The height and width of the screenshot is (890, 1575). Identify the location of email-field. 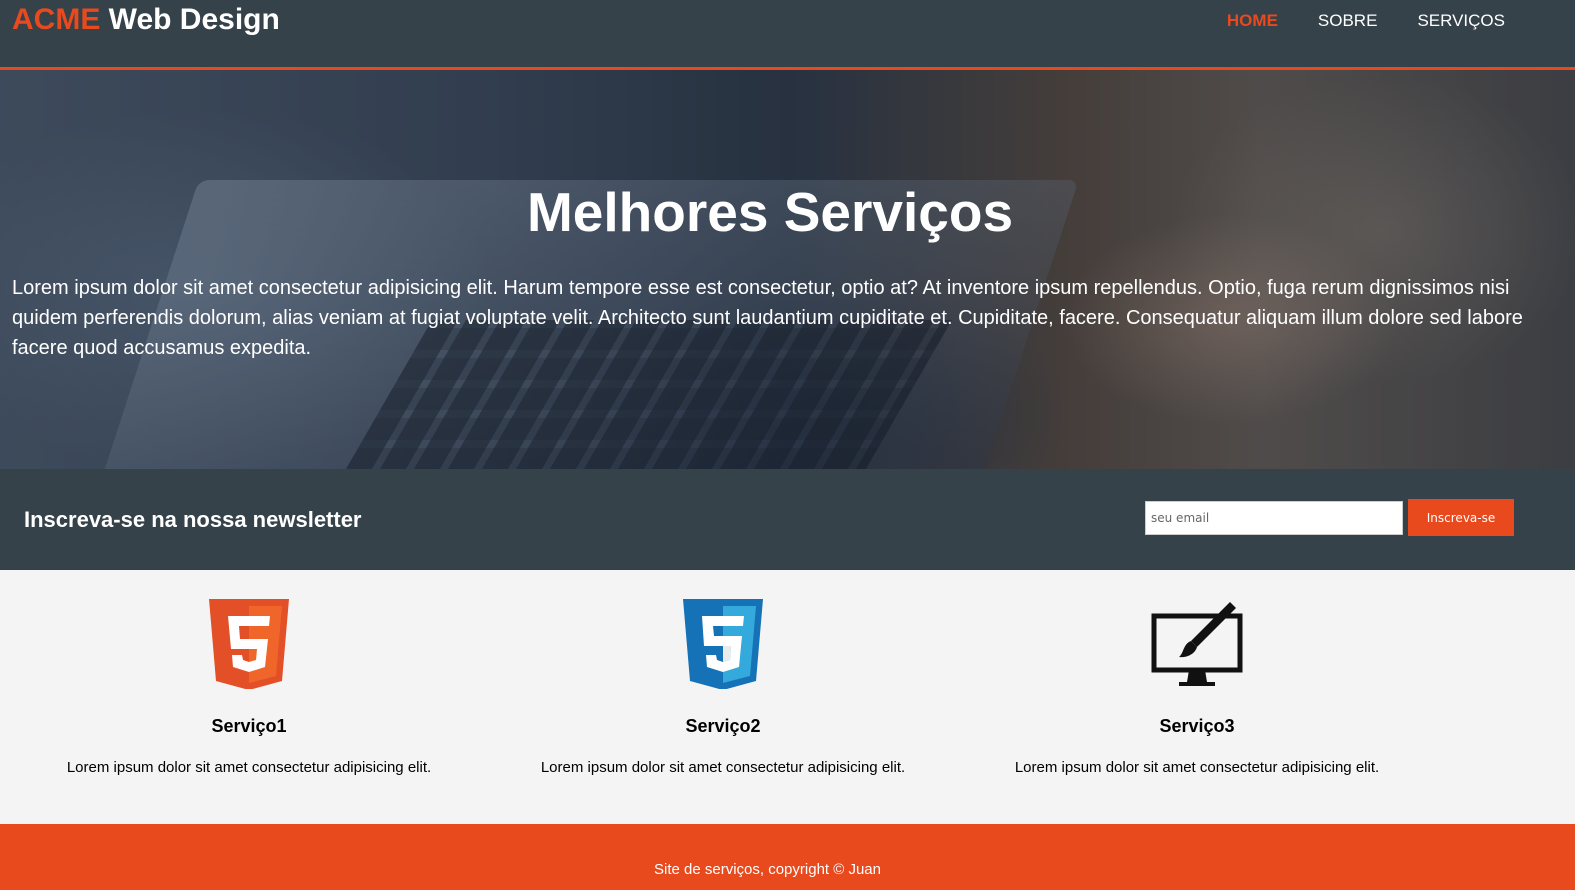
(1274, 518).